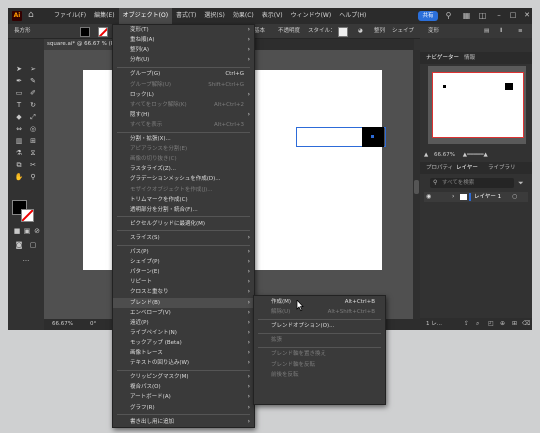 This screenshot has width=540, height=433. What do you see at coordinates (433, 31) in the screenshot?
I see `transform-label: 変形` at bounding box center [433, 31].